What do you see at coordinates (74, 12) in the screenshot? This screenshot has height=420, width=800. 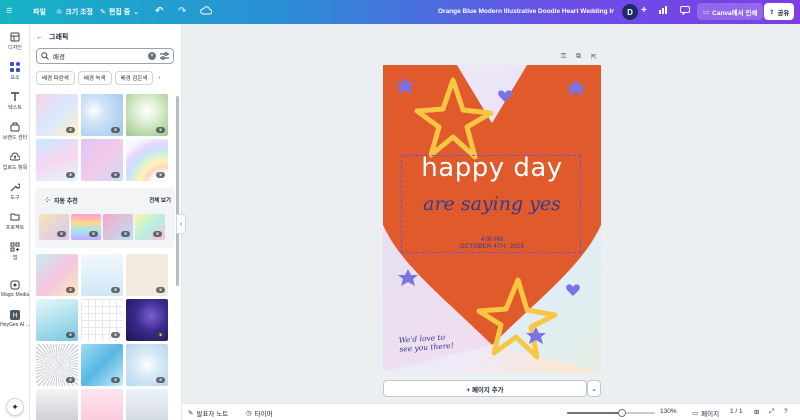 I see `resize-button: ♔ 크기 조정` at bounding box center [74, 12].